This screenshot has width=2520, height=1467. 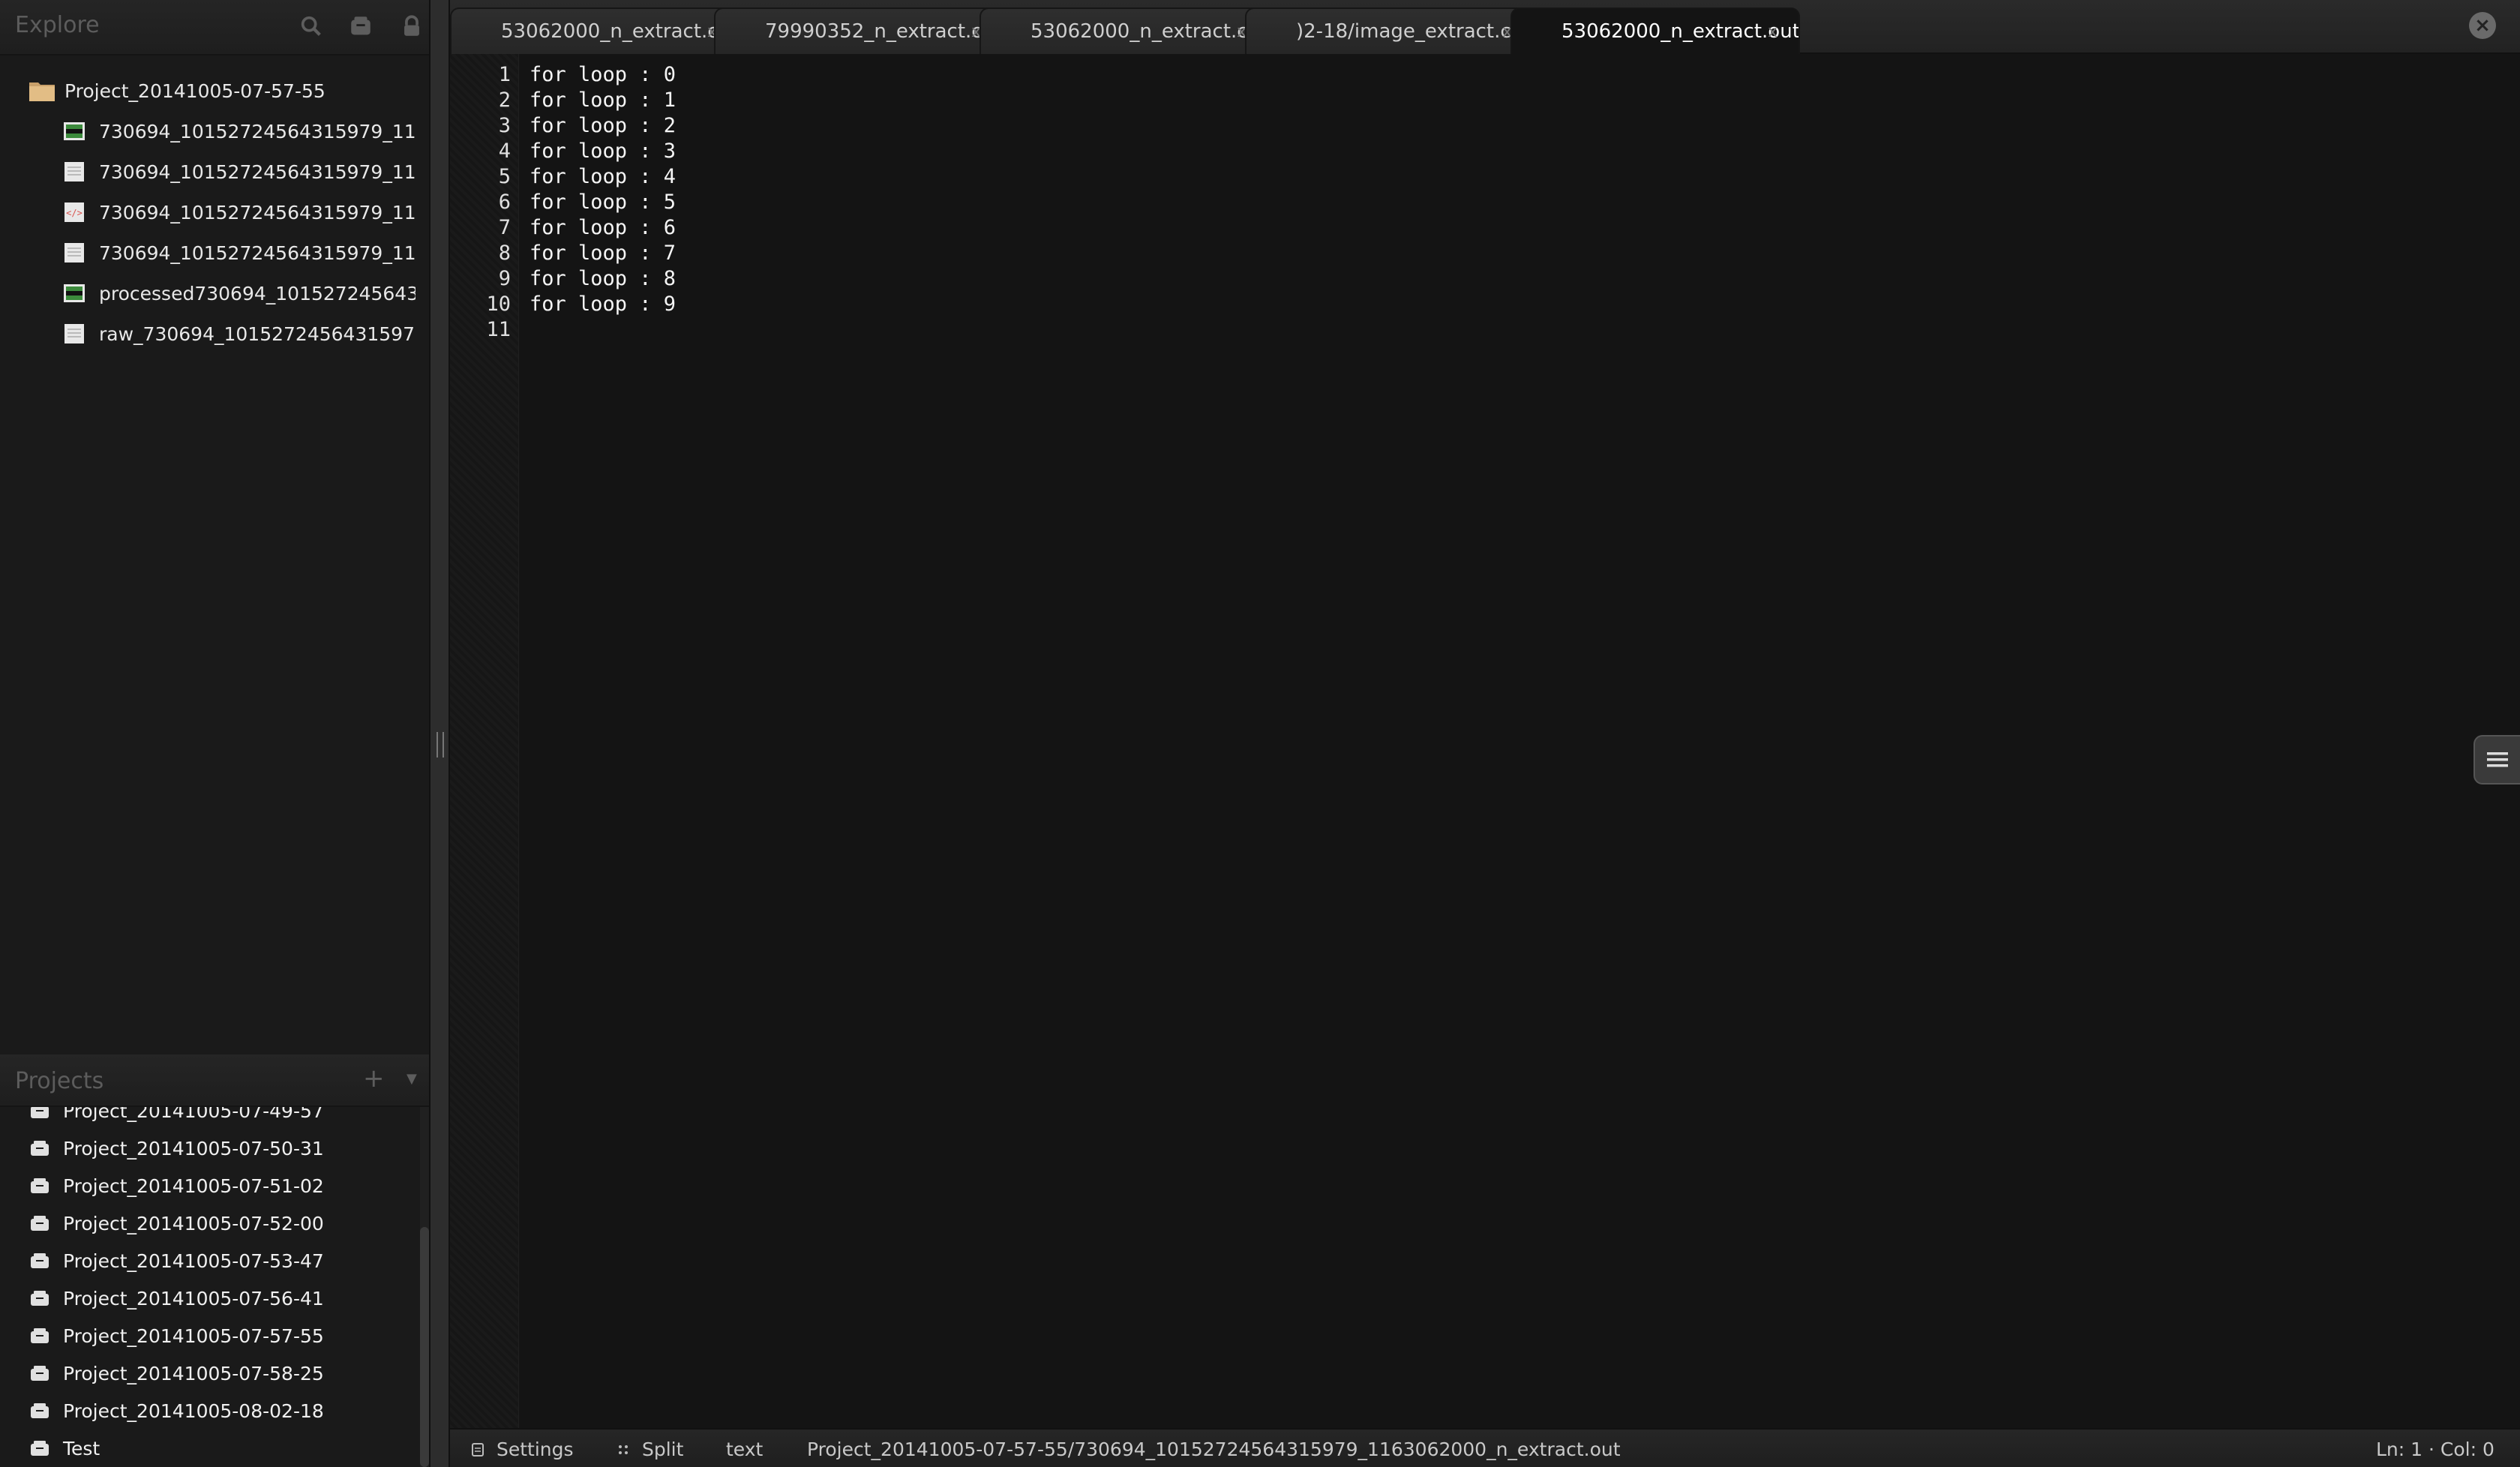 I want to click on project-item: Project_20141005-07-58-25, so click(x=177, y=1373).